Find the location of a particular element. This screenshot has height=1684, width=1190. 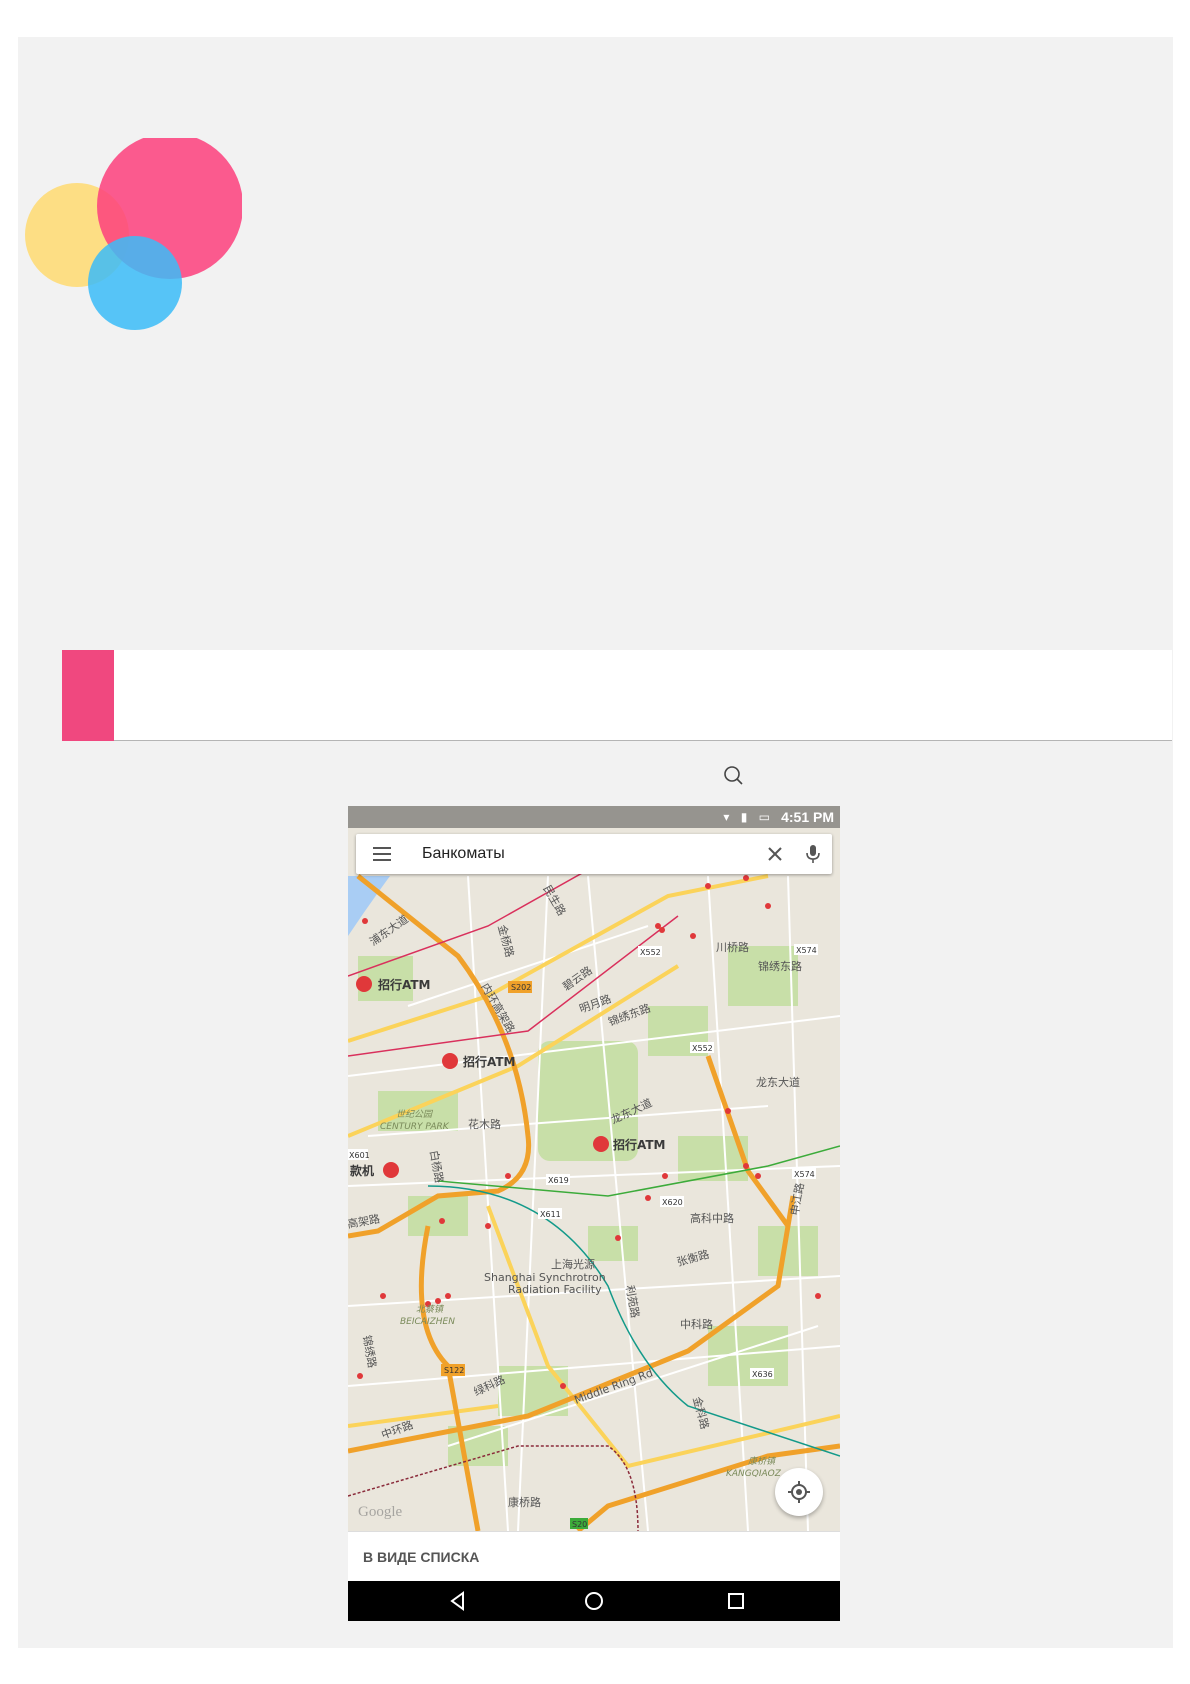

svg-text: 北蔡镇 is located at coordinates (430, 1309).